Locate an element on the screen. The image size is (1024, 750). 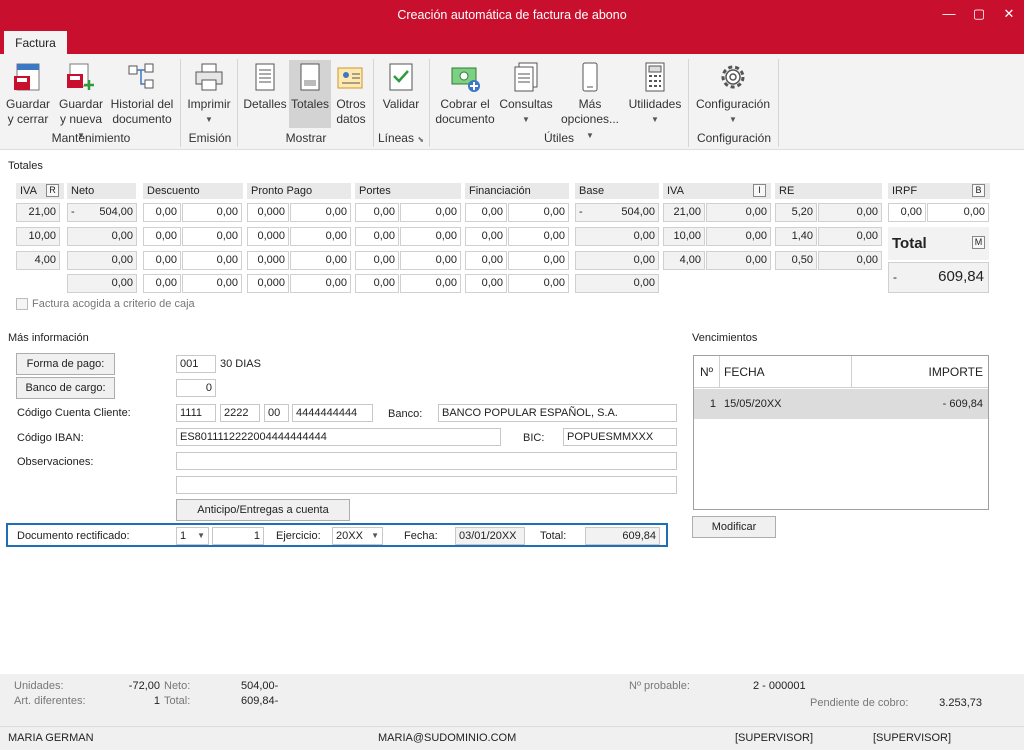
totales-button: Totales is located at coordinates (310, 86).